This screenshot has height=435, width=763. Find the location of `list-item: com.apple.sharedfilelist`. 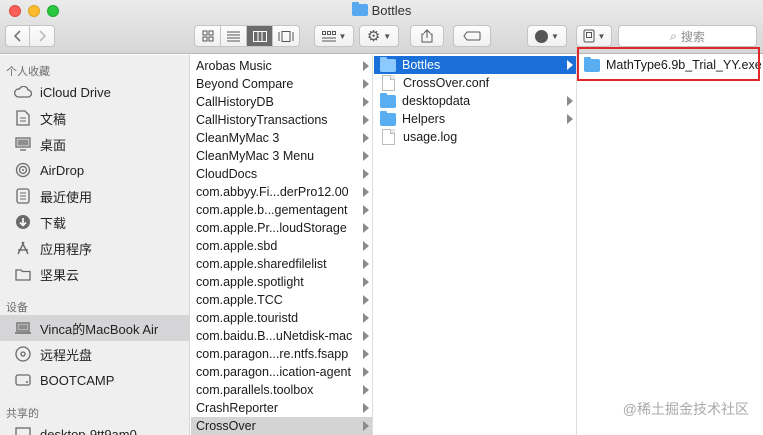

list-item: com.apple.sharedfilelist is located at coordinates (281, 264).